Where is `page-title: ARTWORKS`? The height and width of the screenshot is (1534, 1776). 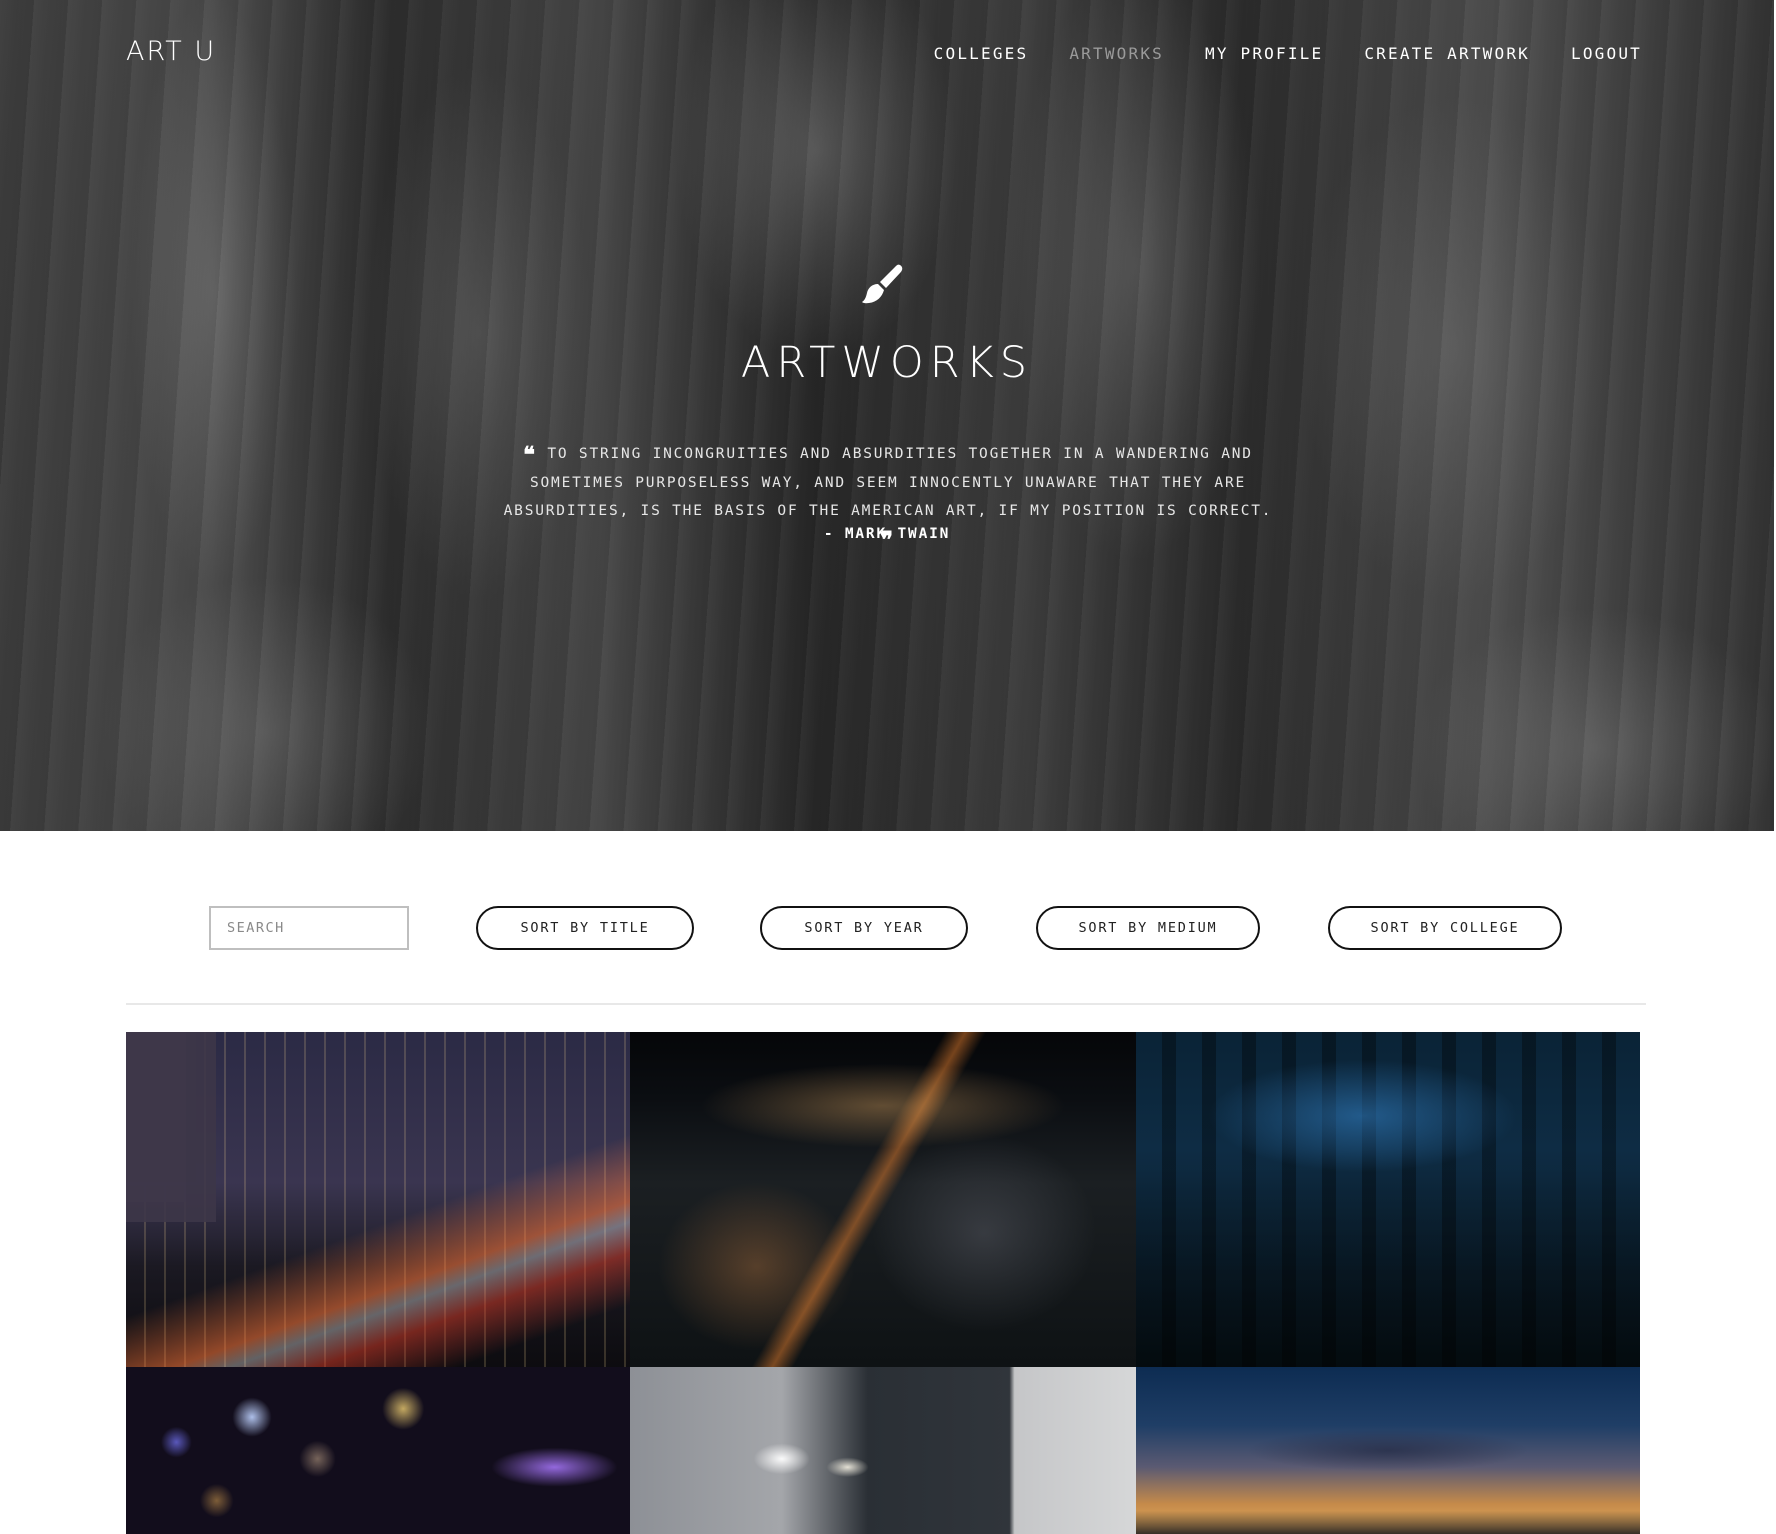
page-title: ARTWORKS is located at coordinates (887, 363).